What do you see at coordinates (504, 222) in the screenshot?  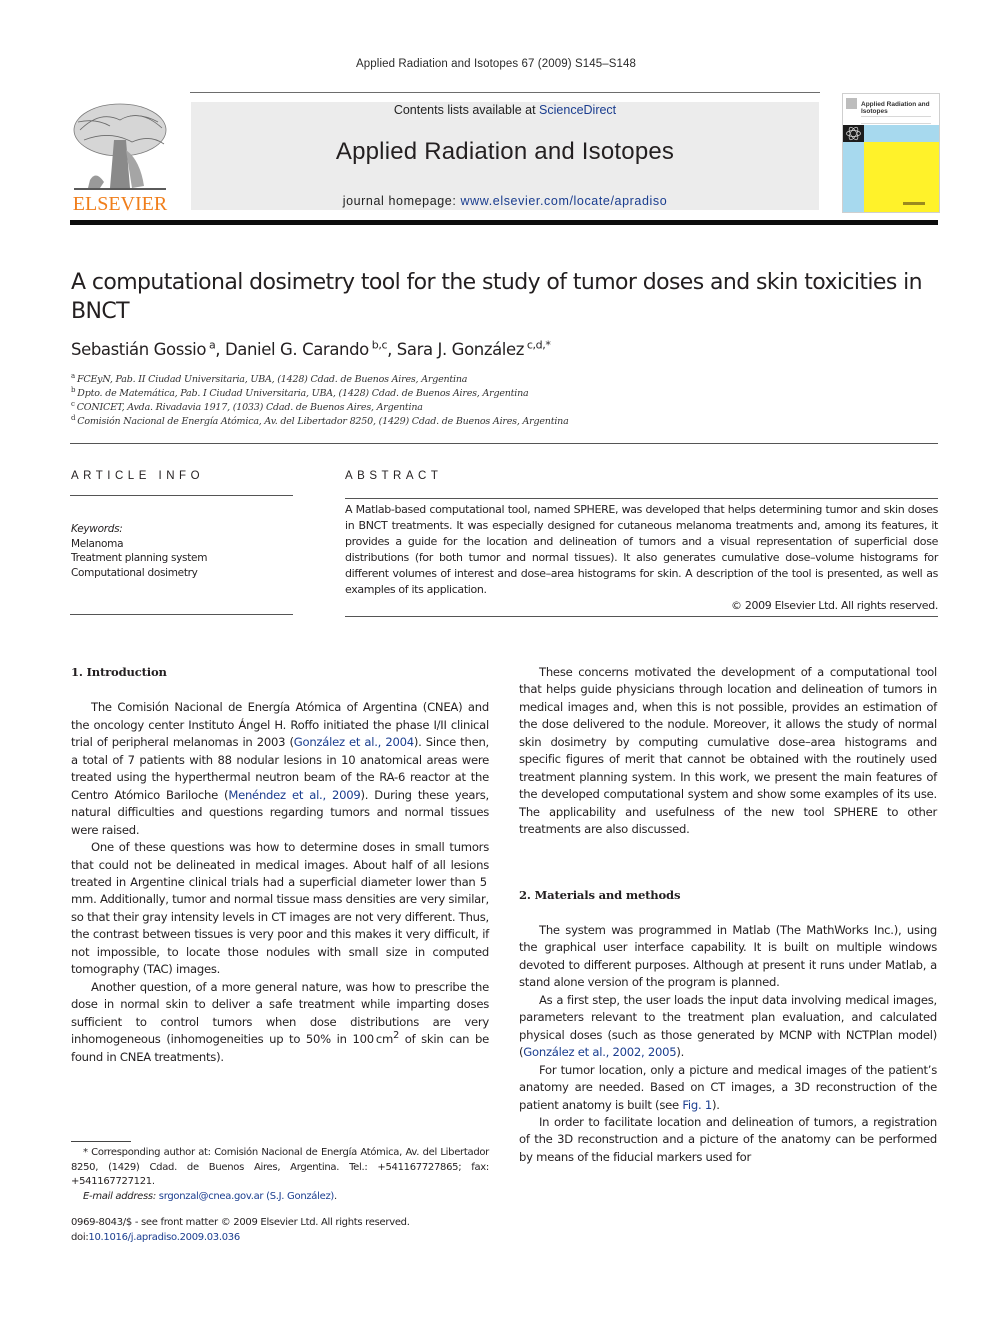 I see `header-thick-rule` at bounding box center [504, 222].